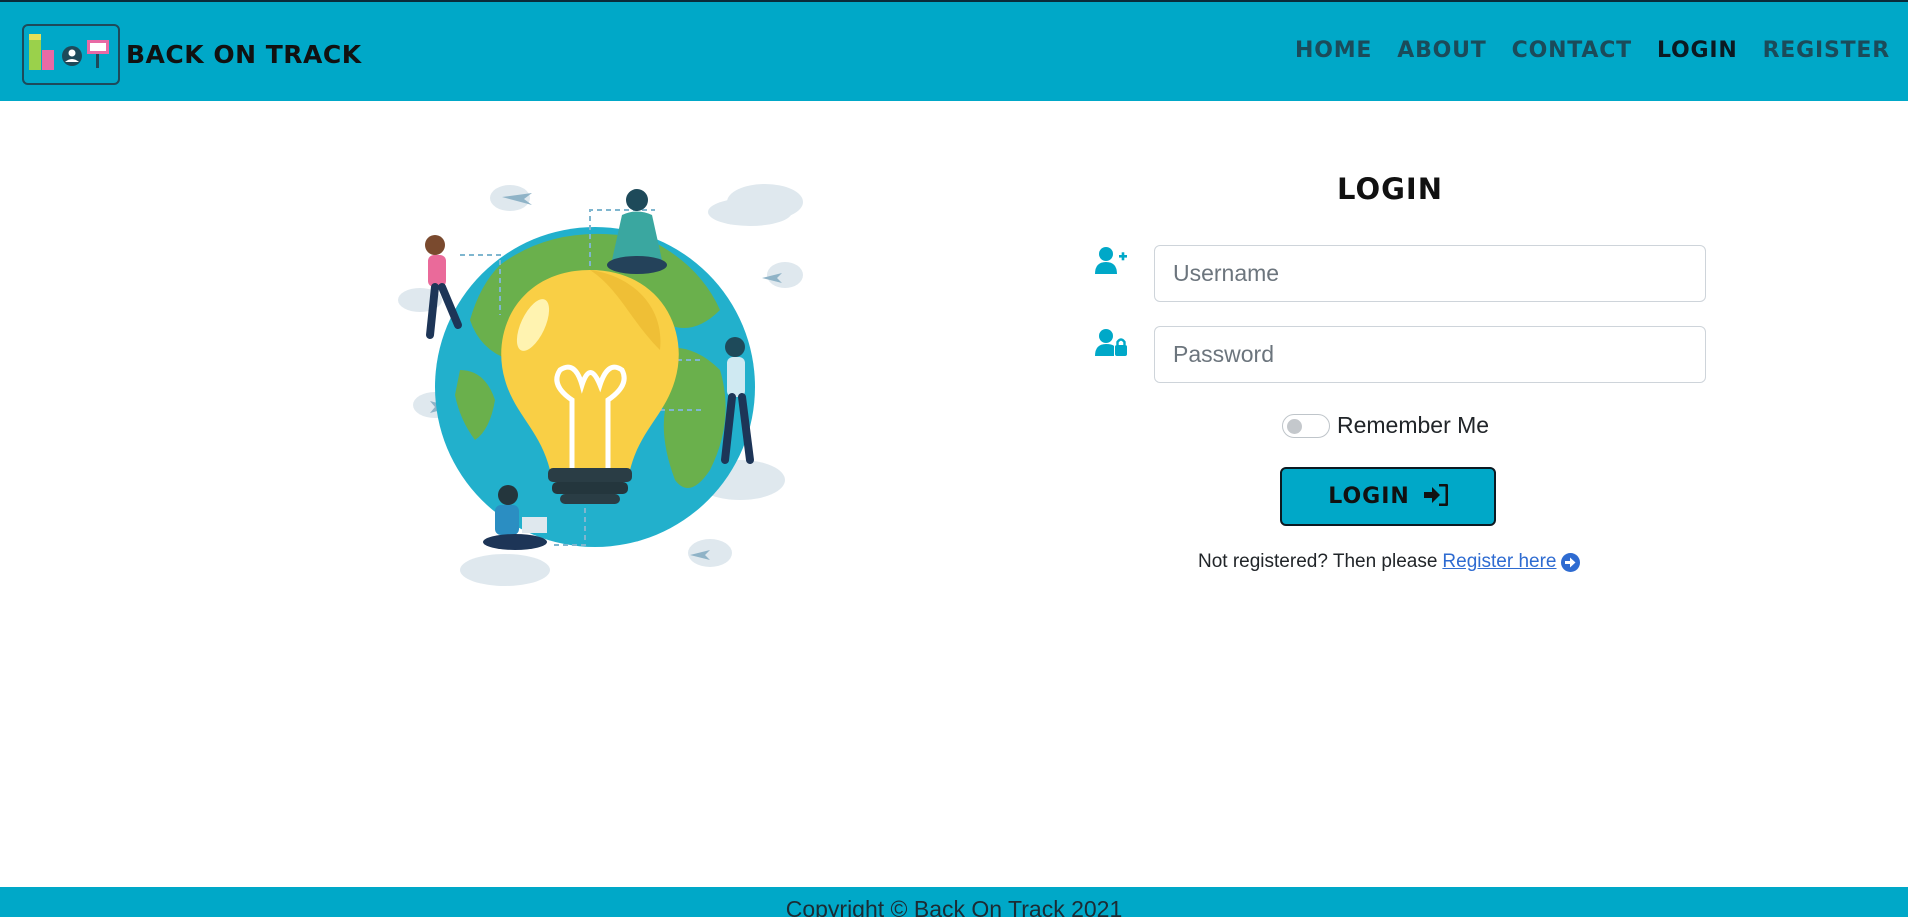 This screenshot has width=1908, height=917. What do you see at coordinates (605, 380) in the screenshot?
I see `globe-lightbulb-illustration` at bounding box center [605, 380].